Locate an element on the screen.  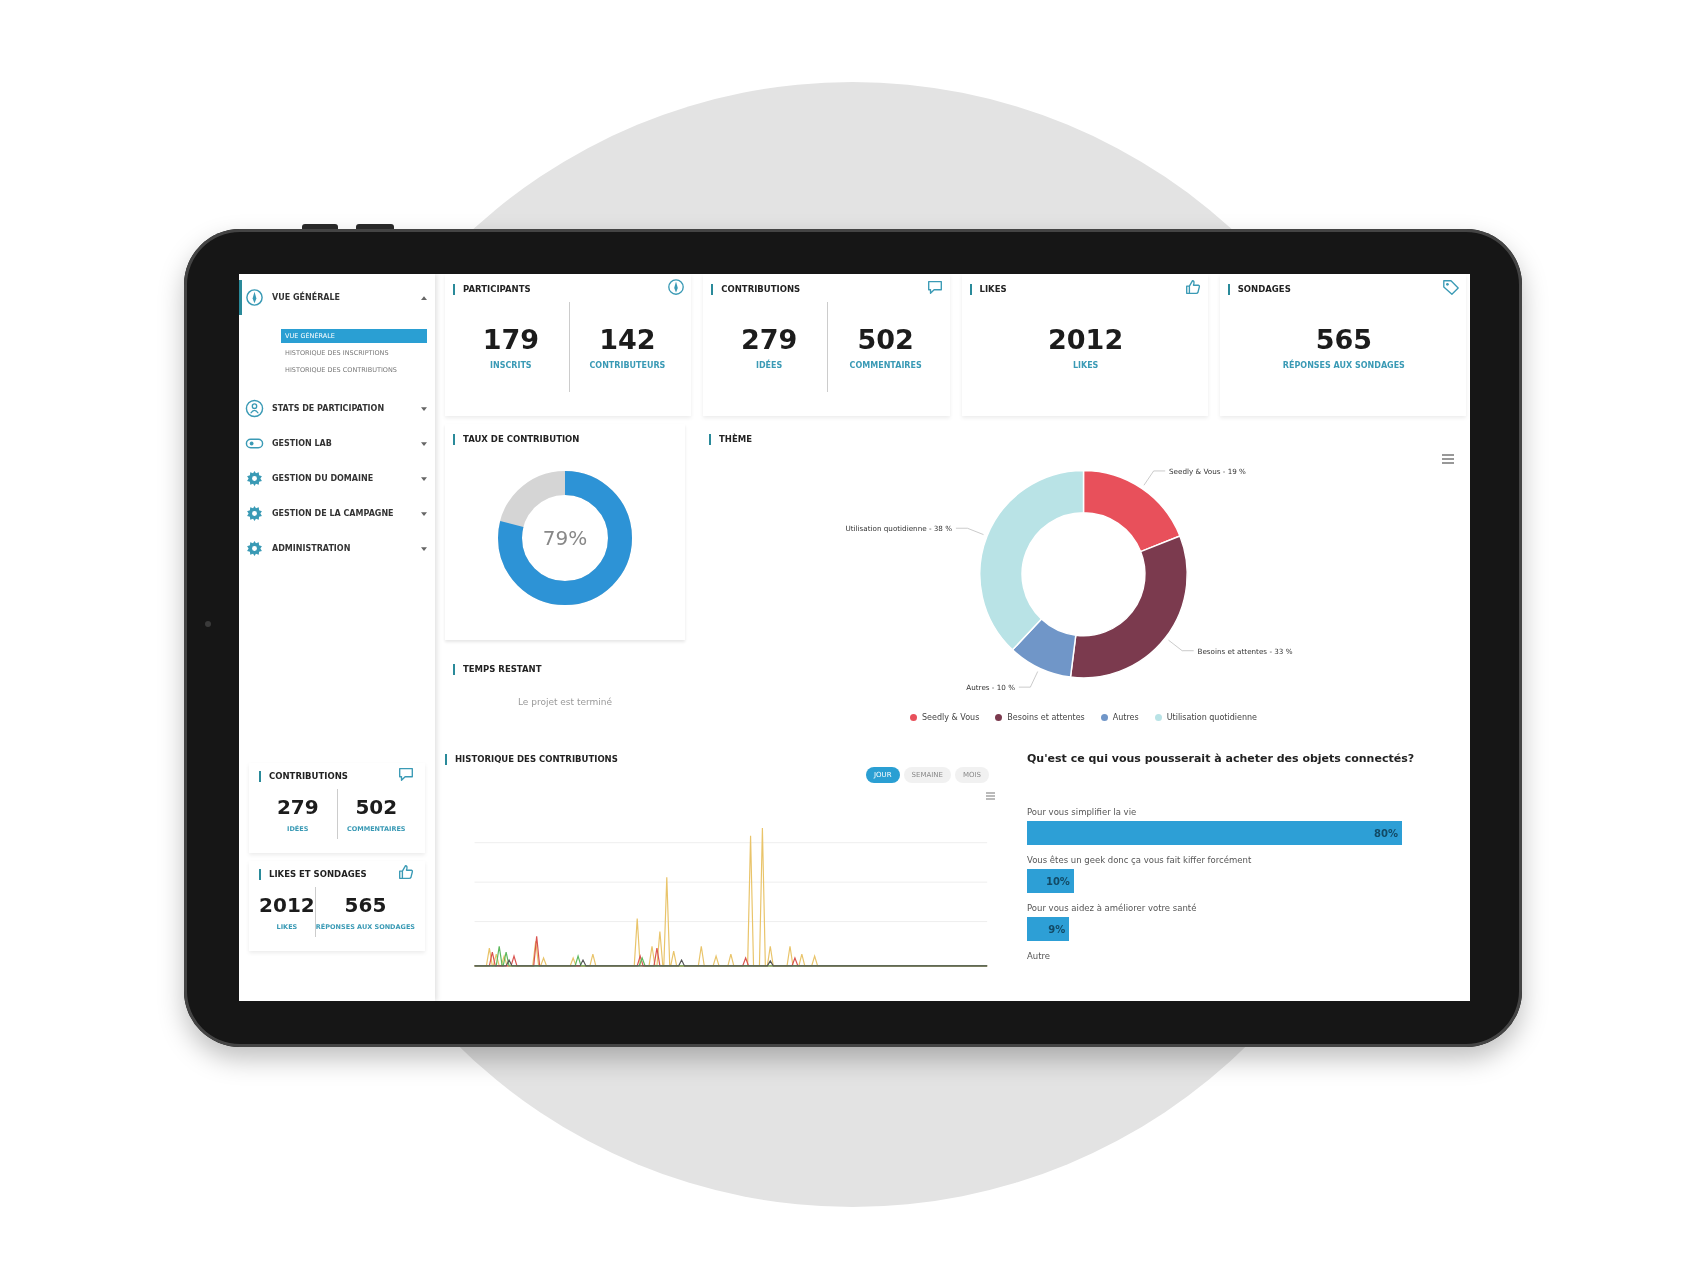
stat-label: RÉPONSES AUX SONDAGES is located at coordinates (1343, 365).